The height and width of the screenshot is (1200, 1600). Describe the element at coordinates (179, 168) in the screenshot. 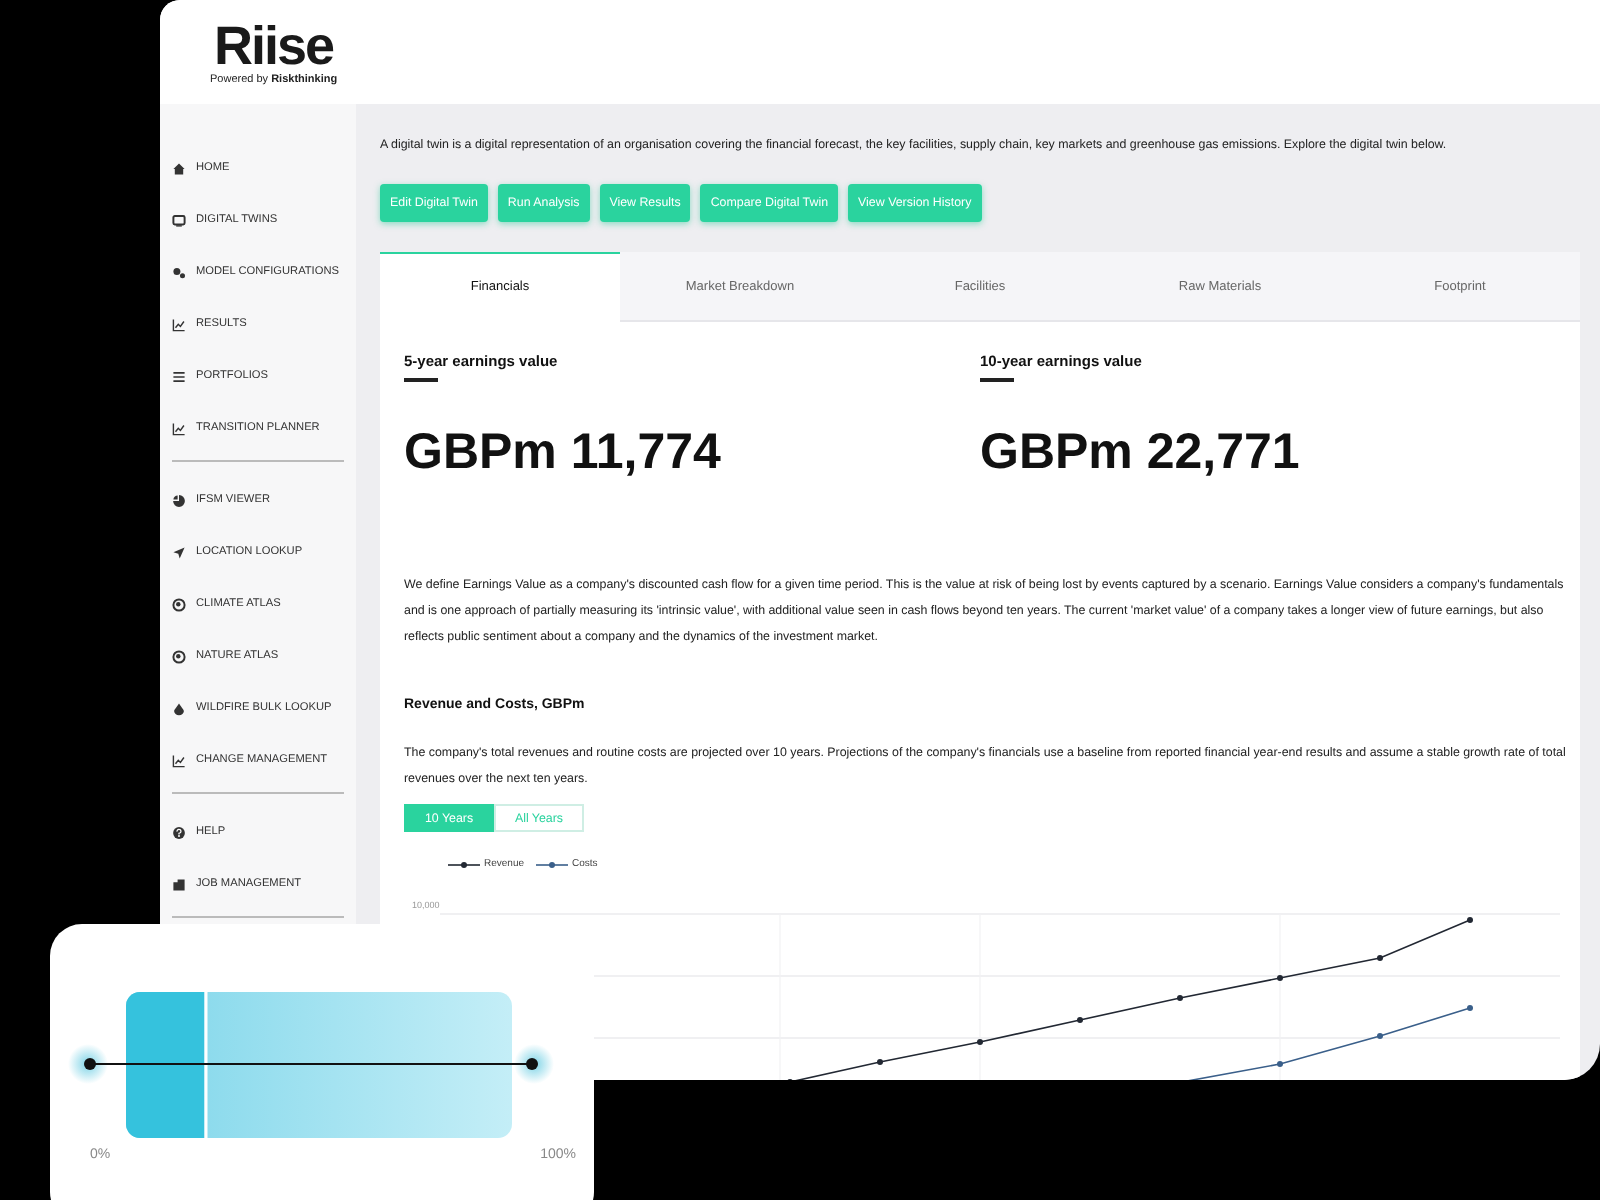

I see `home-icon` at that location.